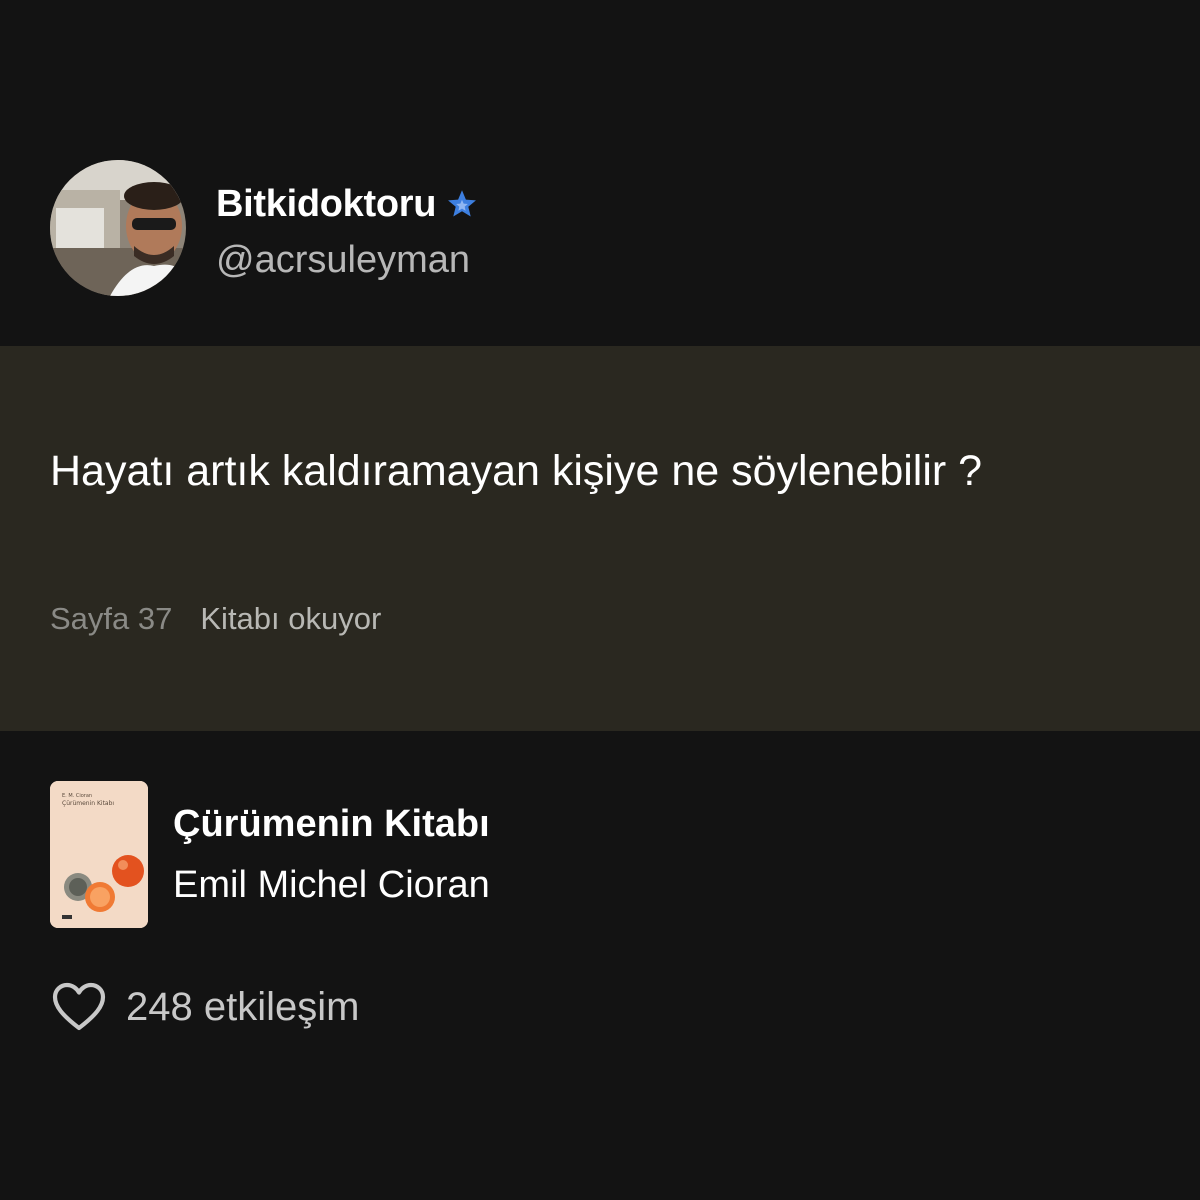 The image size is (1200, 1200). I want to click on star-badge-icon, so click(462, 205).